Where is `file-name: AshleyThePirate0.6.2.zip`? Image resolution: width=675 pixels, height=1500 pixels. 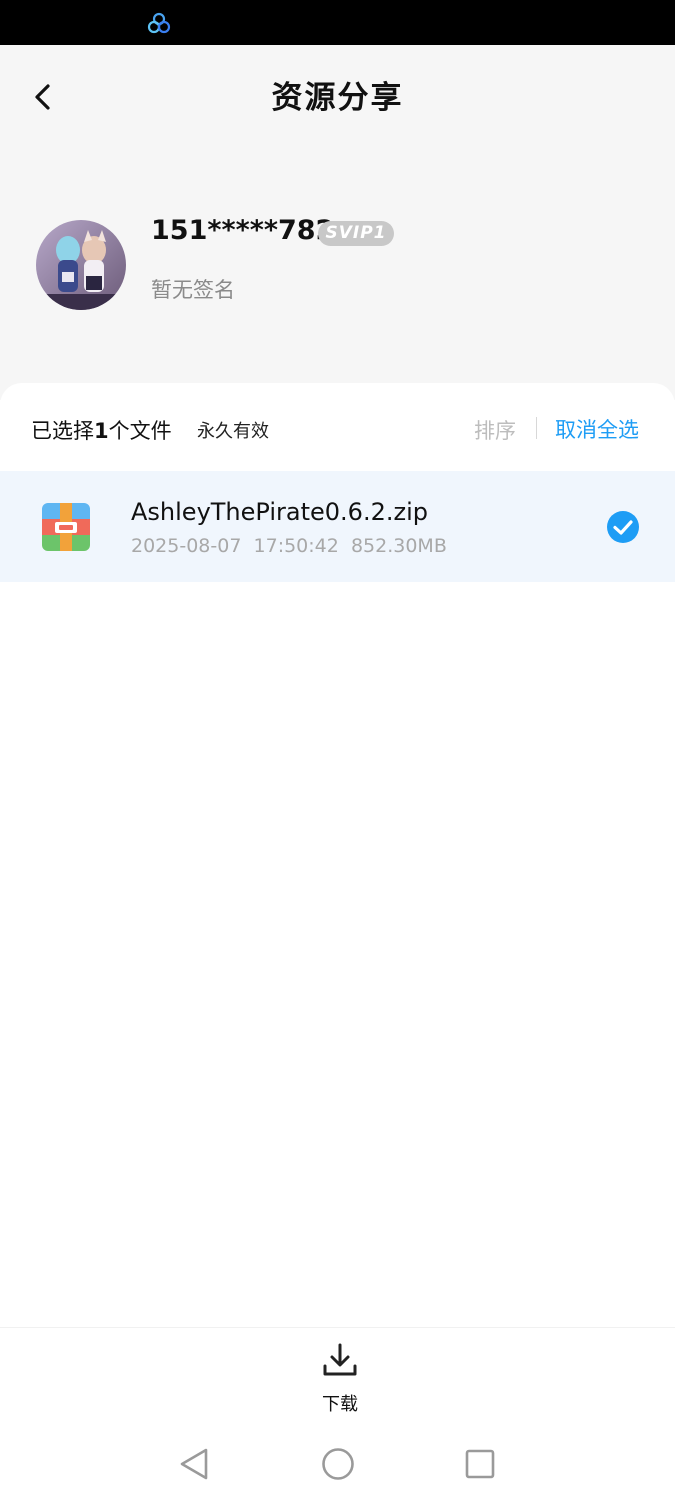 file-name: AshleyThePirate0.6.2.zip is located at coordinates (279, 512).